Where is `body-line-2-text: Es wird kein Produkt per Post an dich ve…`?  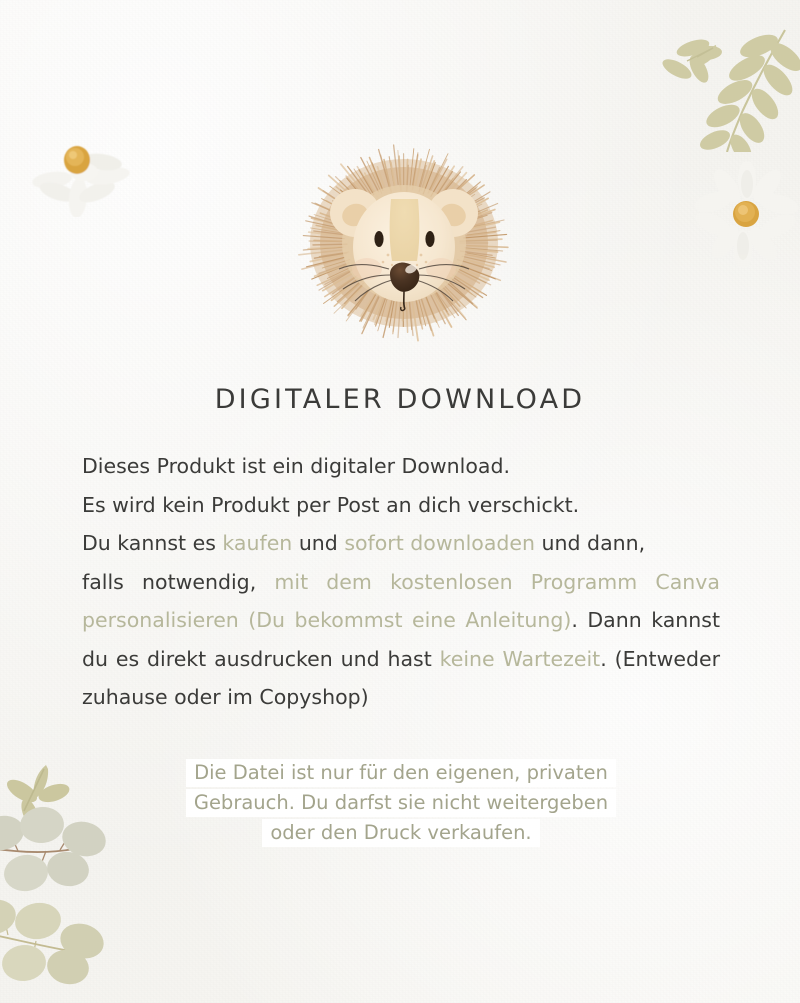
body-line-2-text: Es wird kein Produkt per Post an dich ve… is located at coordinates (331, 504).